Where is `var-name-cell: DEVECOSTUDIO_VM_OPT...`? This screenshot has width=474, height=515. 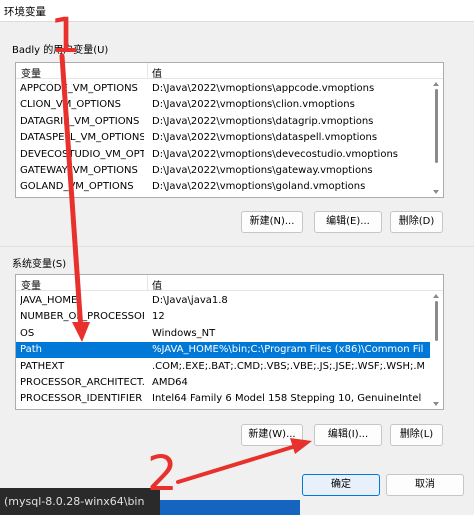
var-name-cell: DEVECOSTUDIO_VM_OPT... is located at coordinates (82, 154).